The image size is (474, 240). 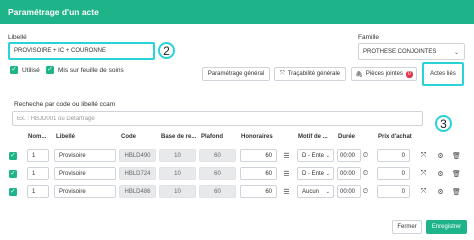 I want to click on header-prix: Prix d'achat, so click(x=395, y=137).